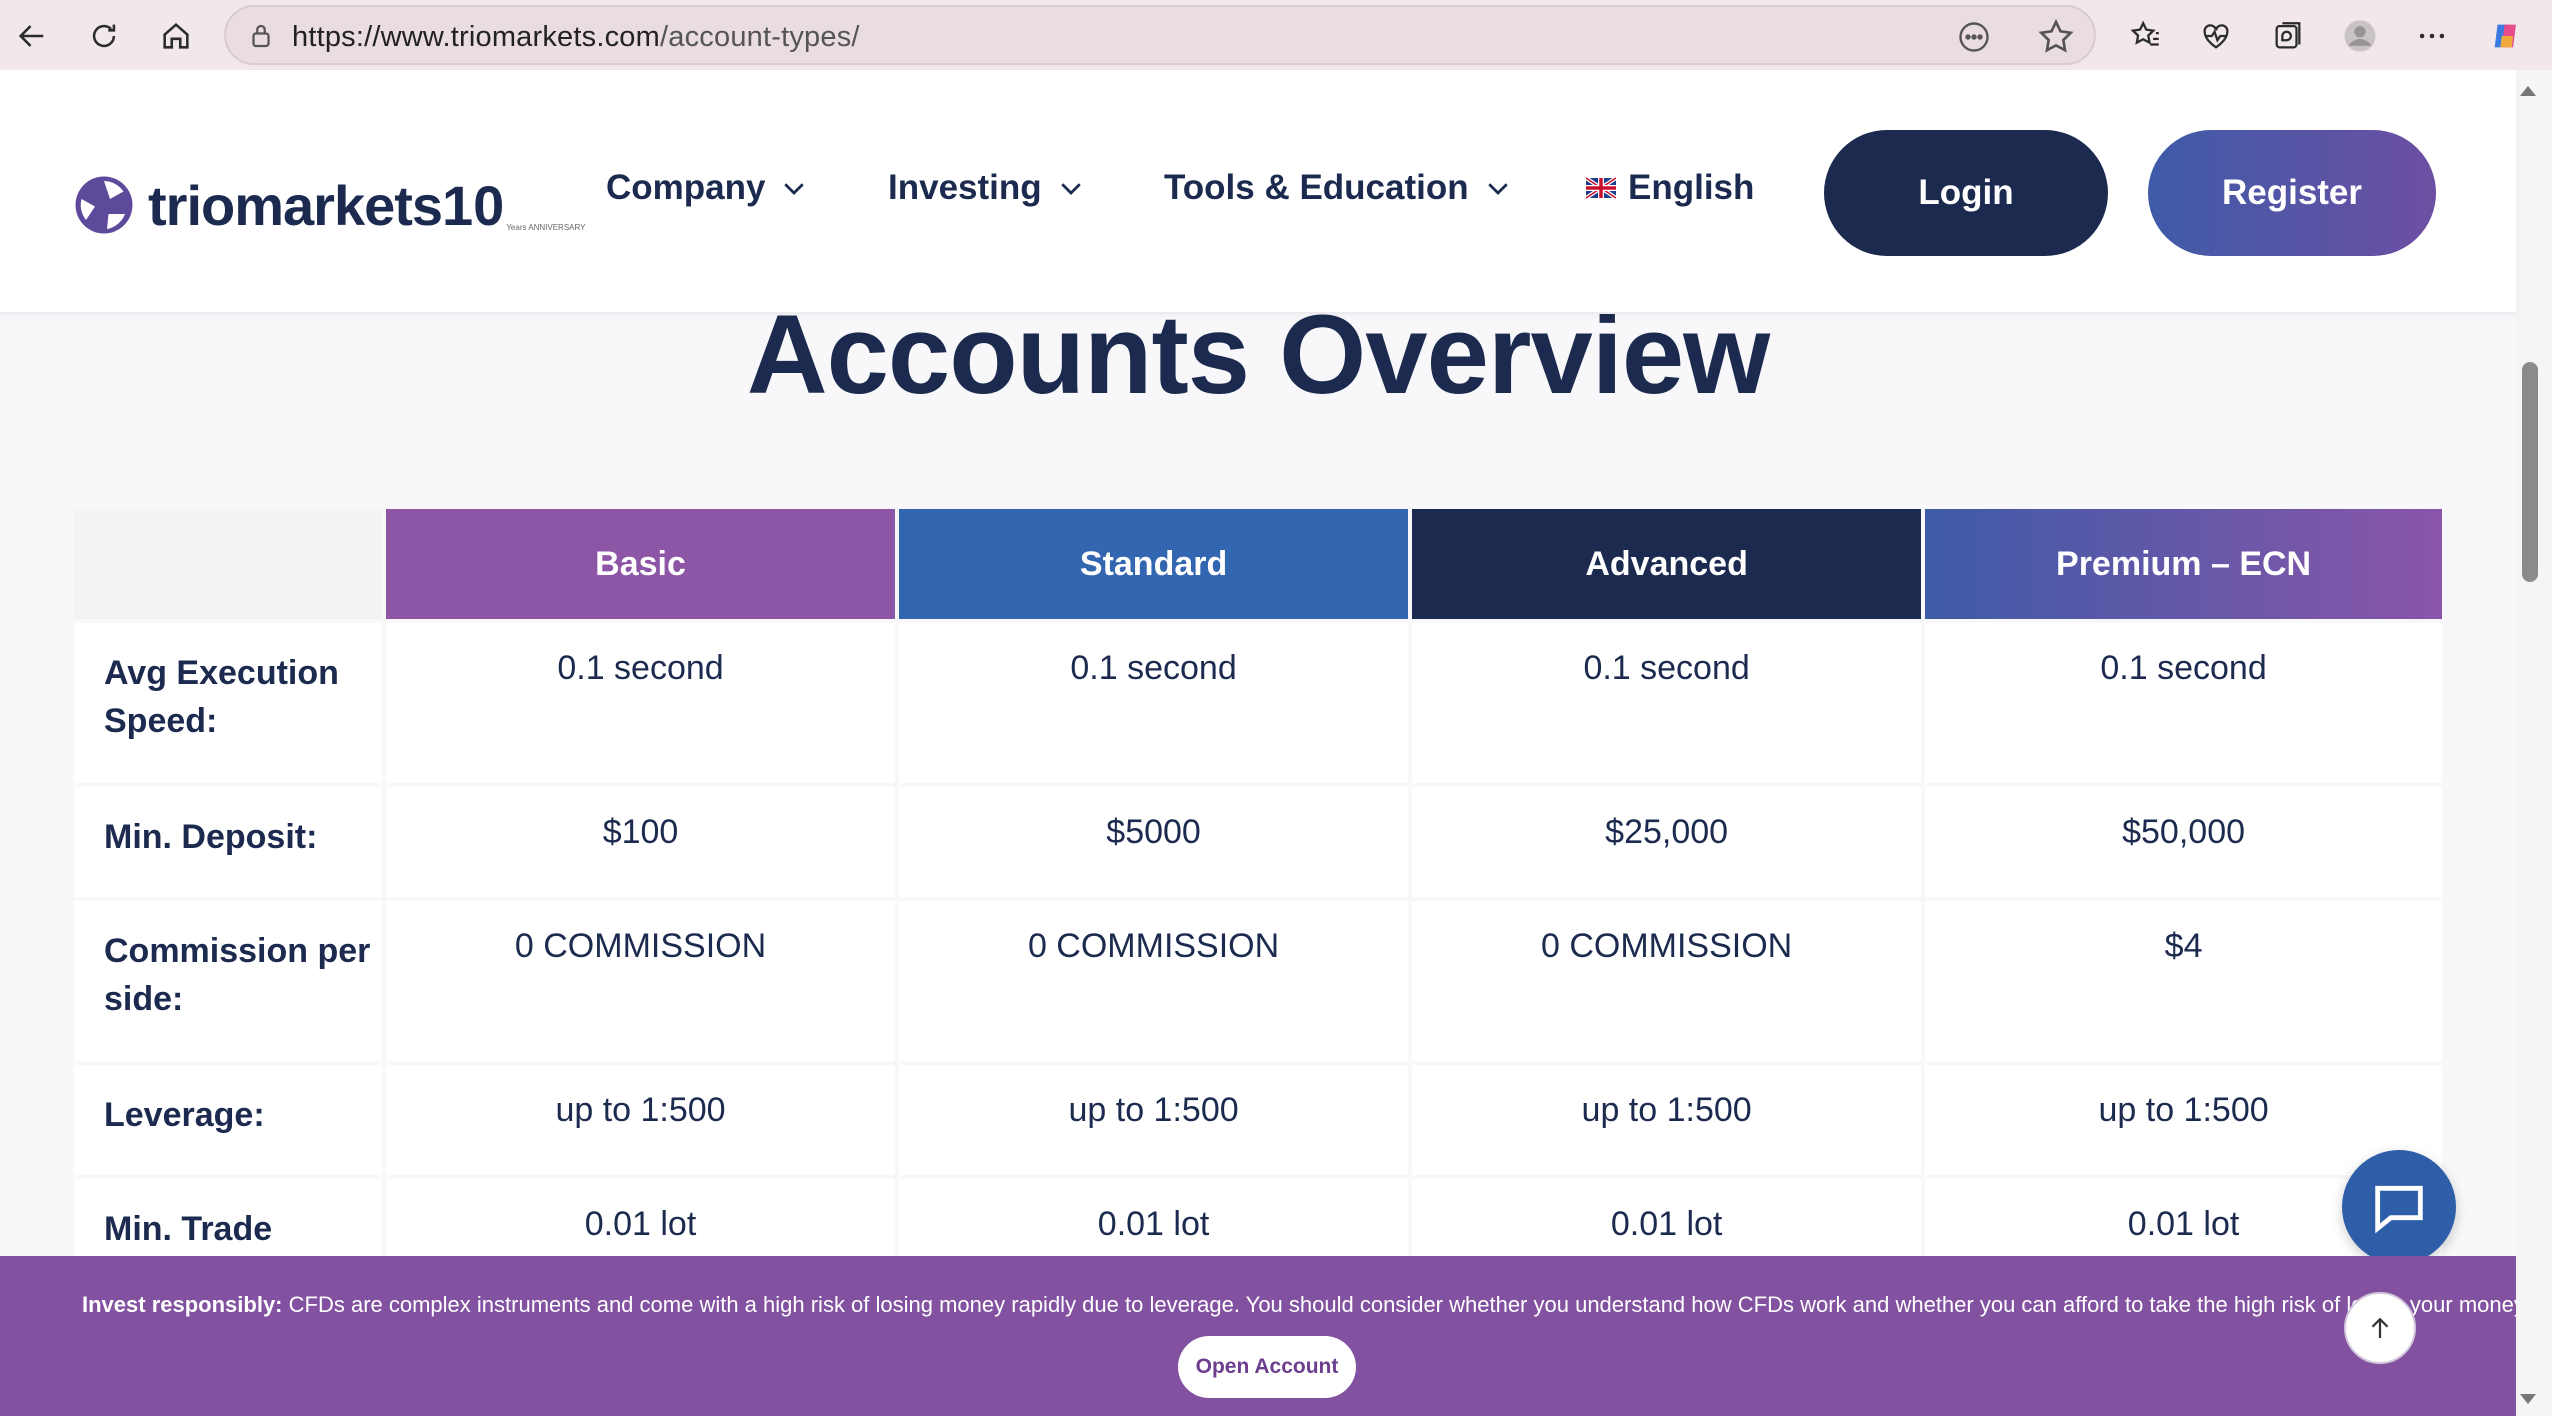  I want to click on language-selector: English, so click(1663, 188).